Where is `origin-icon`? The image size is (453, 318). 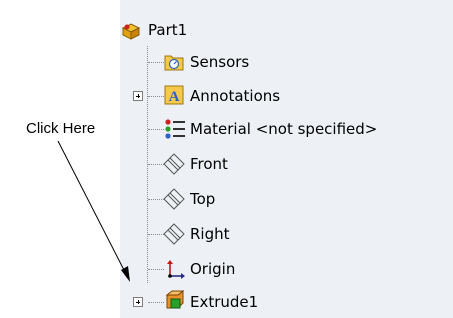
origin-icon is located at coordinates (176, 269).